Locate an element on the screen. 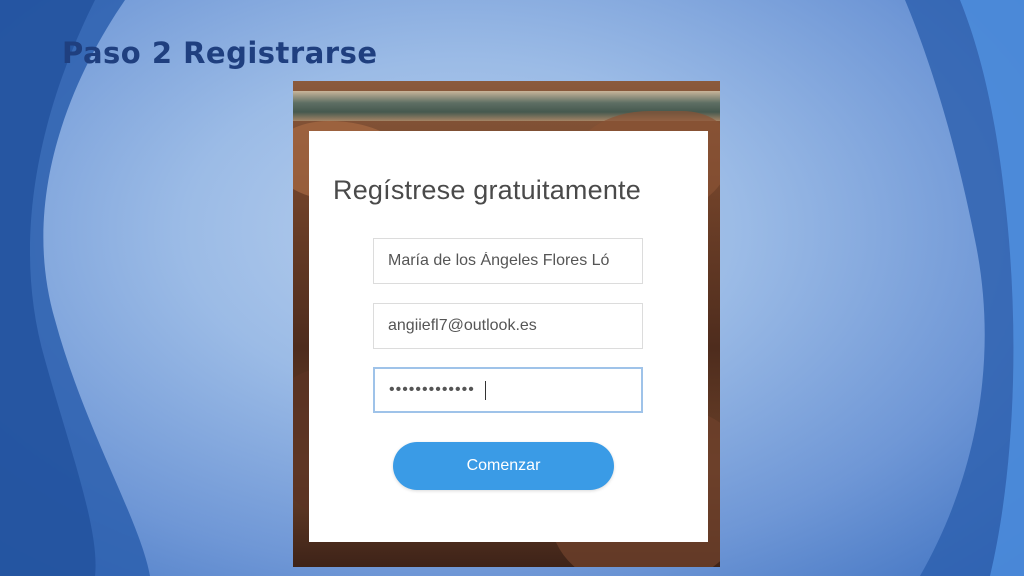 The image size is (1024, 576). text-cursor is located at coordinates (485, 390).